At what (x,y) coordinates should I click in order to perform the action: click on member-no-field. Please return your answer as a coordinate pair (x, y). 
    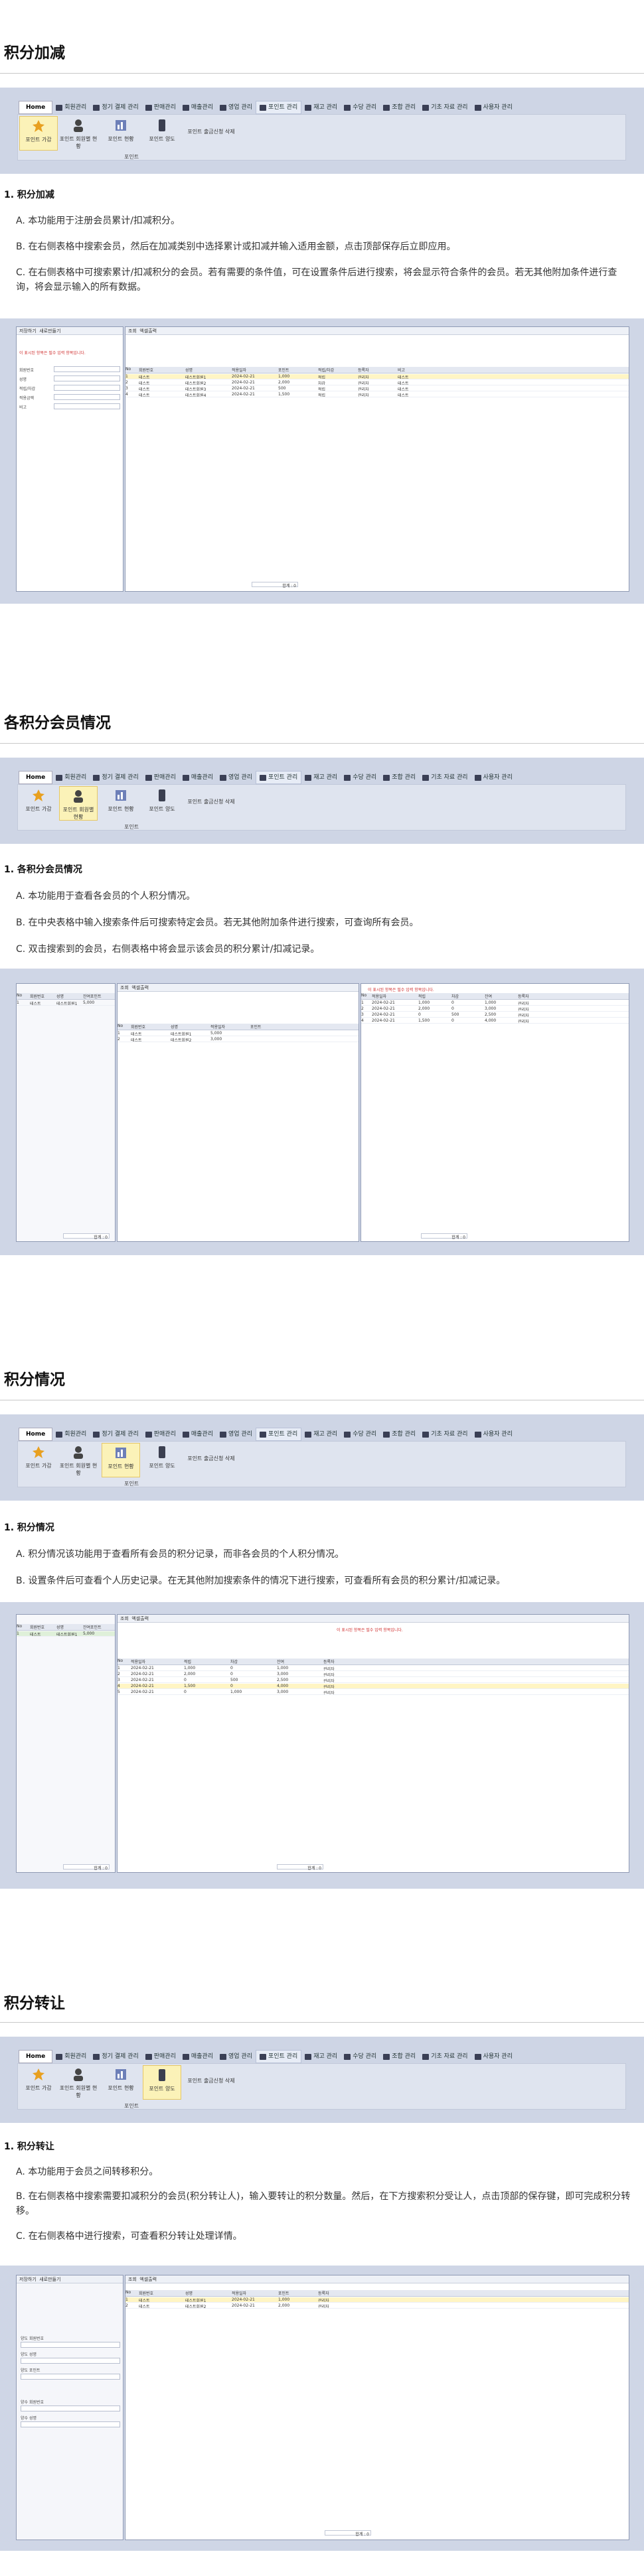
    Looking at the image, I should click on (87, 369).